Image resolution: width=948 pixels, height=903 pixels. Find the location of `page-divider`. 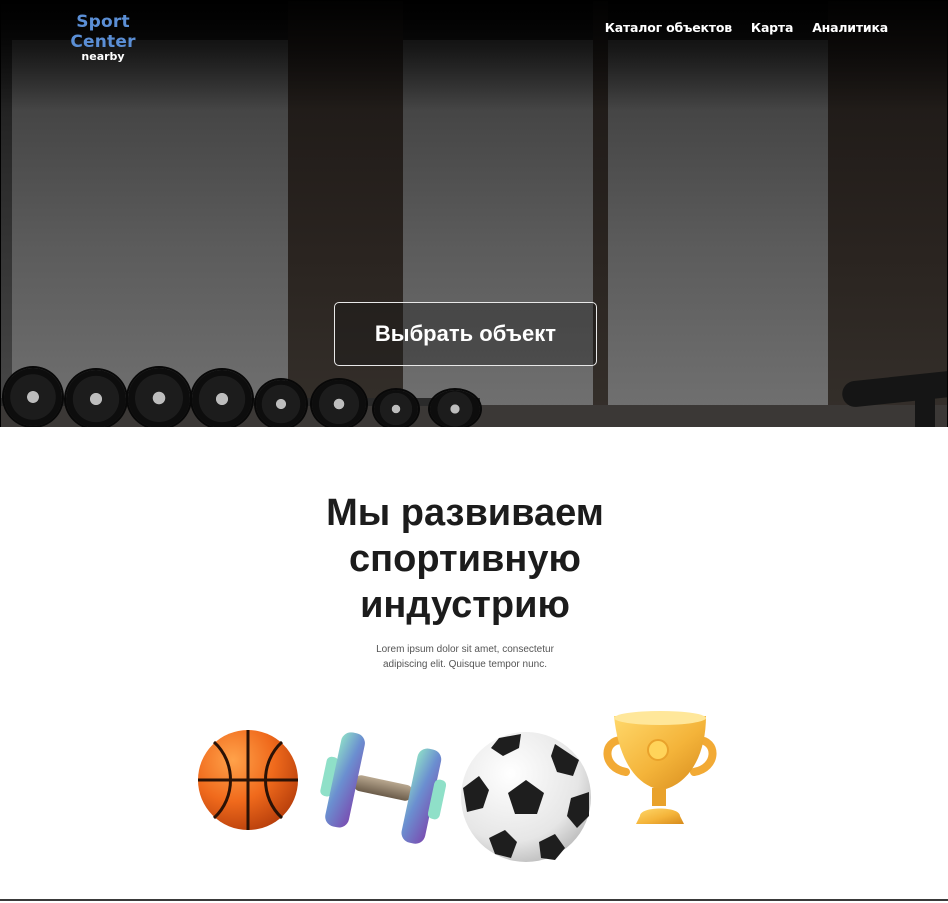

page-divider is located at coordinates (474, 900).